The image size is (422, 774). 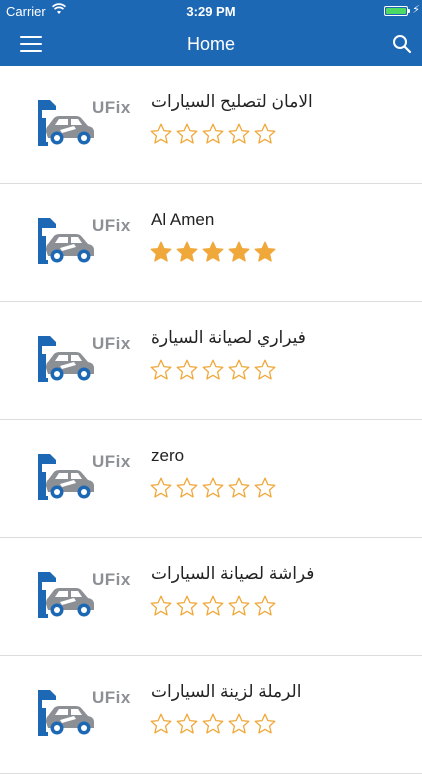 I want to click on shop-name: zero, so click(x=168, y=455).